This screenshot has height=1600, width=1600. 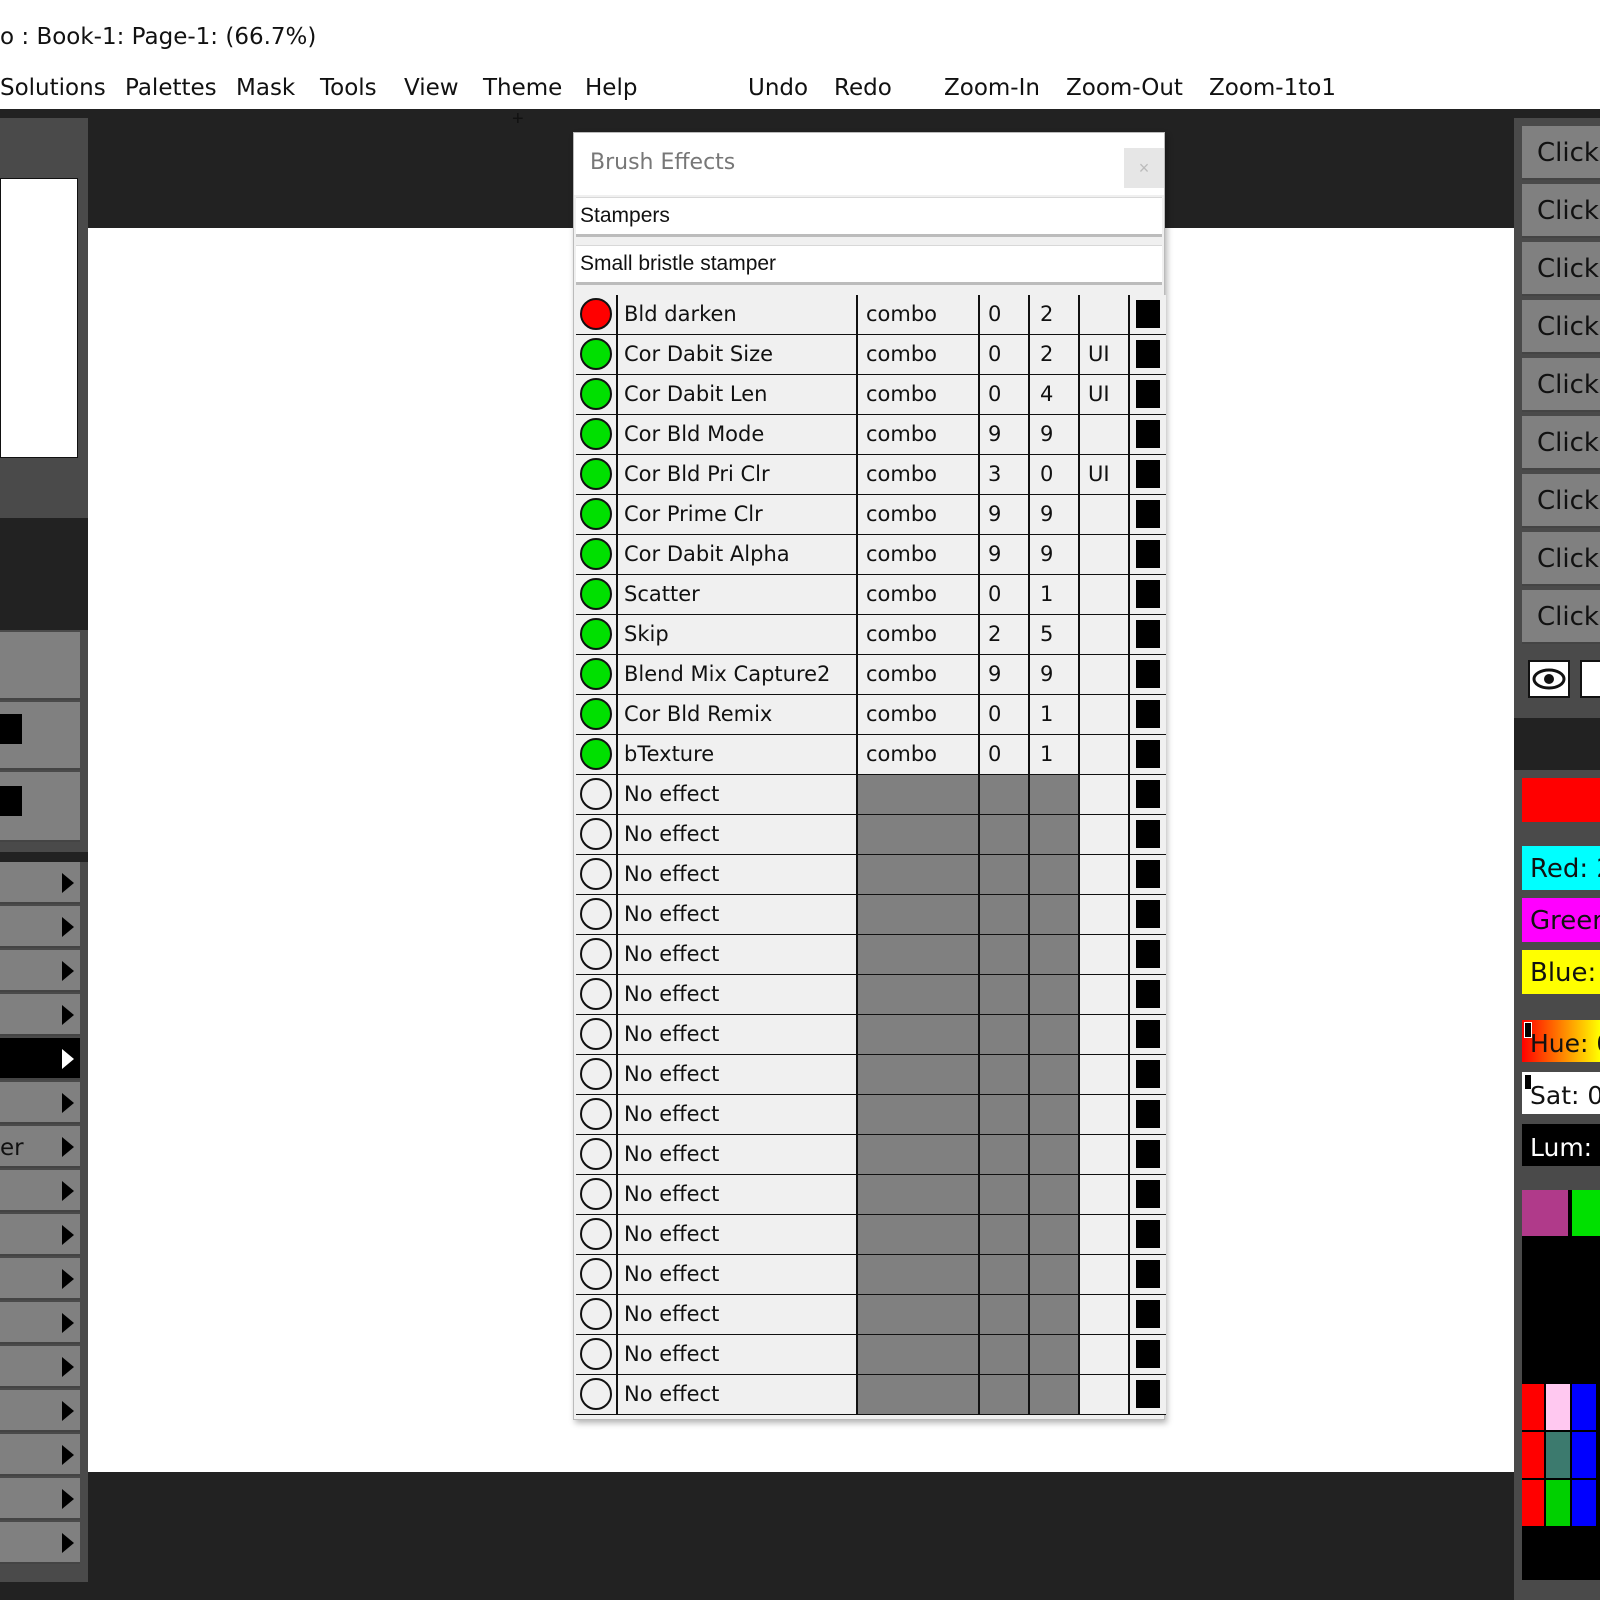 What do you see at coordinates (738, 354) in the screenshot?
I see `effect-name: Cor Dabit Size` at bounding box center [738, 354].